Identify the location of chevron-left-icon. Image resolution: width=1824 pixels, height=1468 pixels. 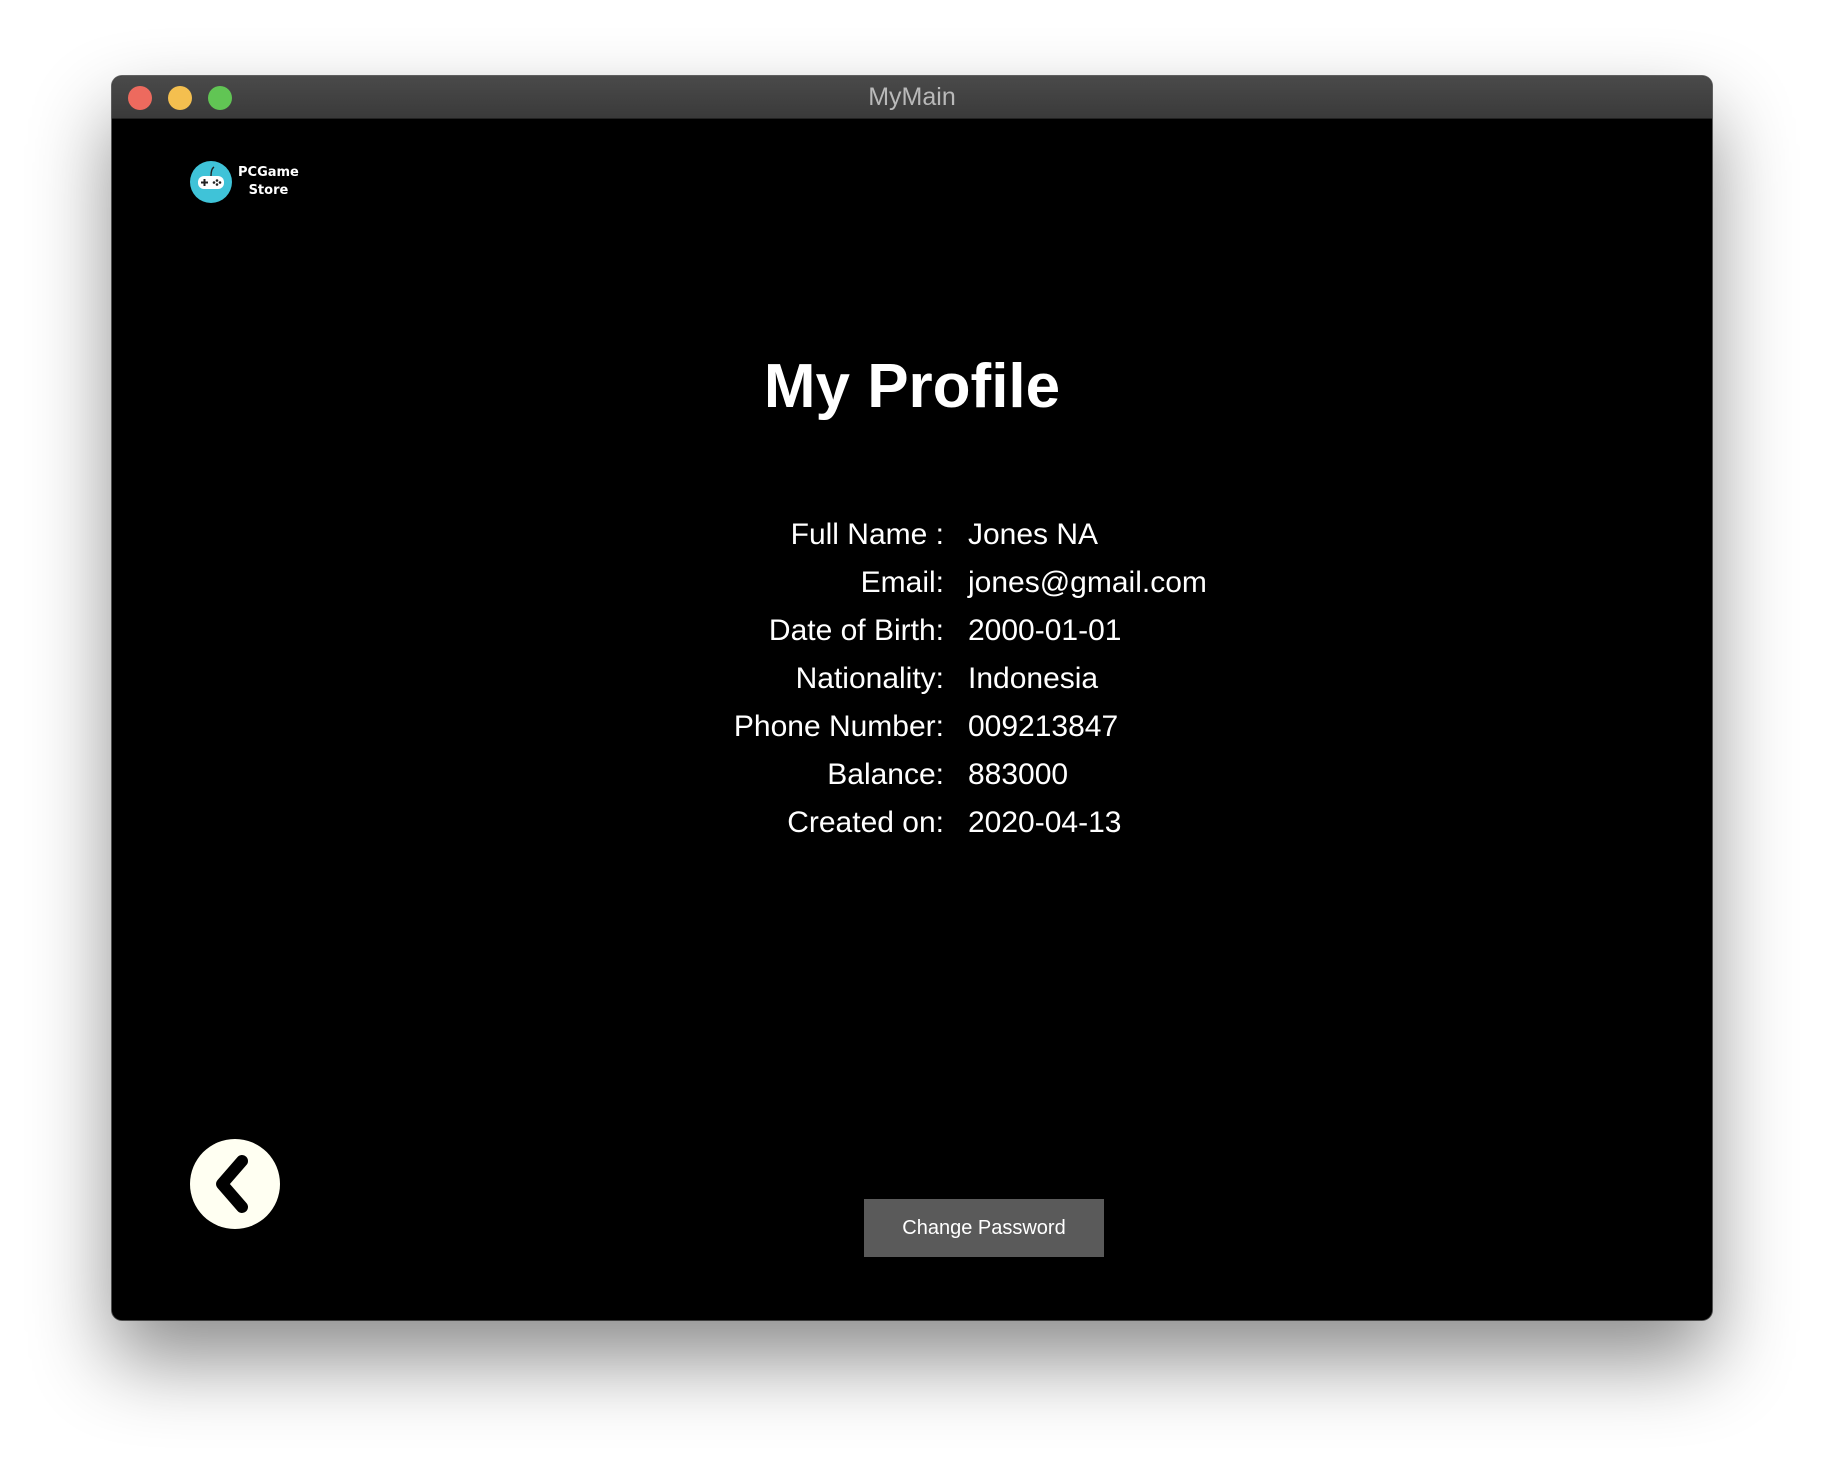
(232, 1184).